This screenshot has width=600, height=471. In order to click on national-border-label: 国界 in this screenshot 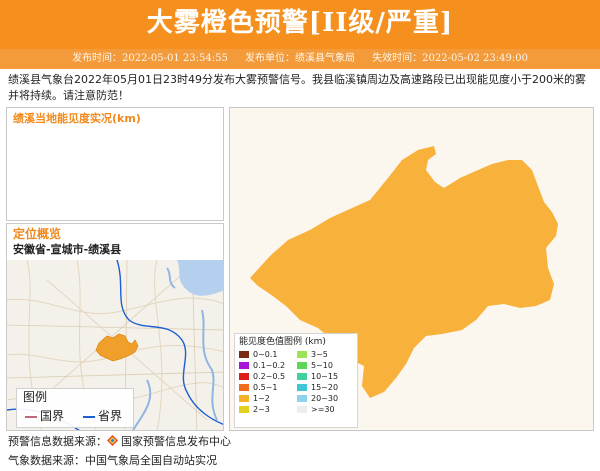, I will do `click(52, 416)`.